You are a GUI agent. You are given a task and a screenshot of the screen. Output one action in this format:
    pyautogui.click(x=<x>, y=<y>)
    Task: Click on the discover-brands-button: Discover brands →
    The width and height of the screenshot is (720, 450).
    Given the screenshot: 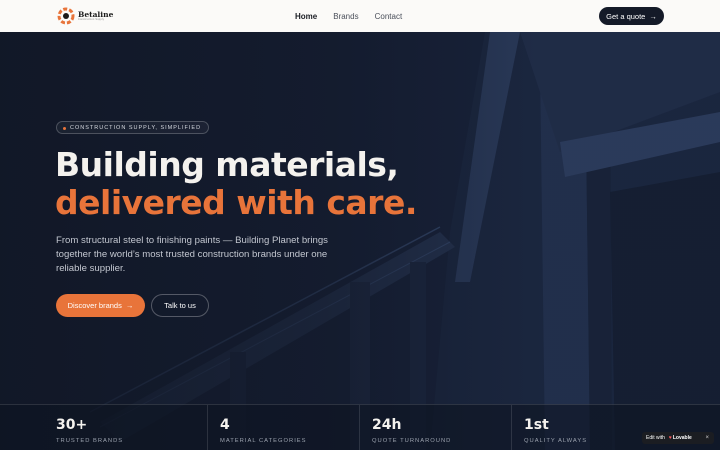 What is the action you would take?
    pyautogui.click(x=100, y=305)
    